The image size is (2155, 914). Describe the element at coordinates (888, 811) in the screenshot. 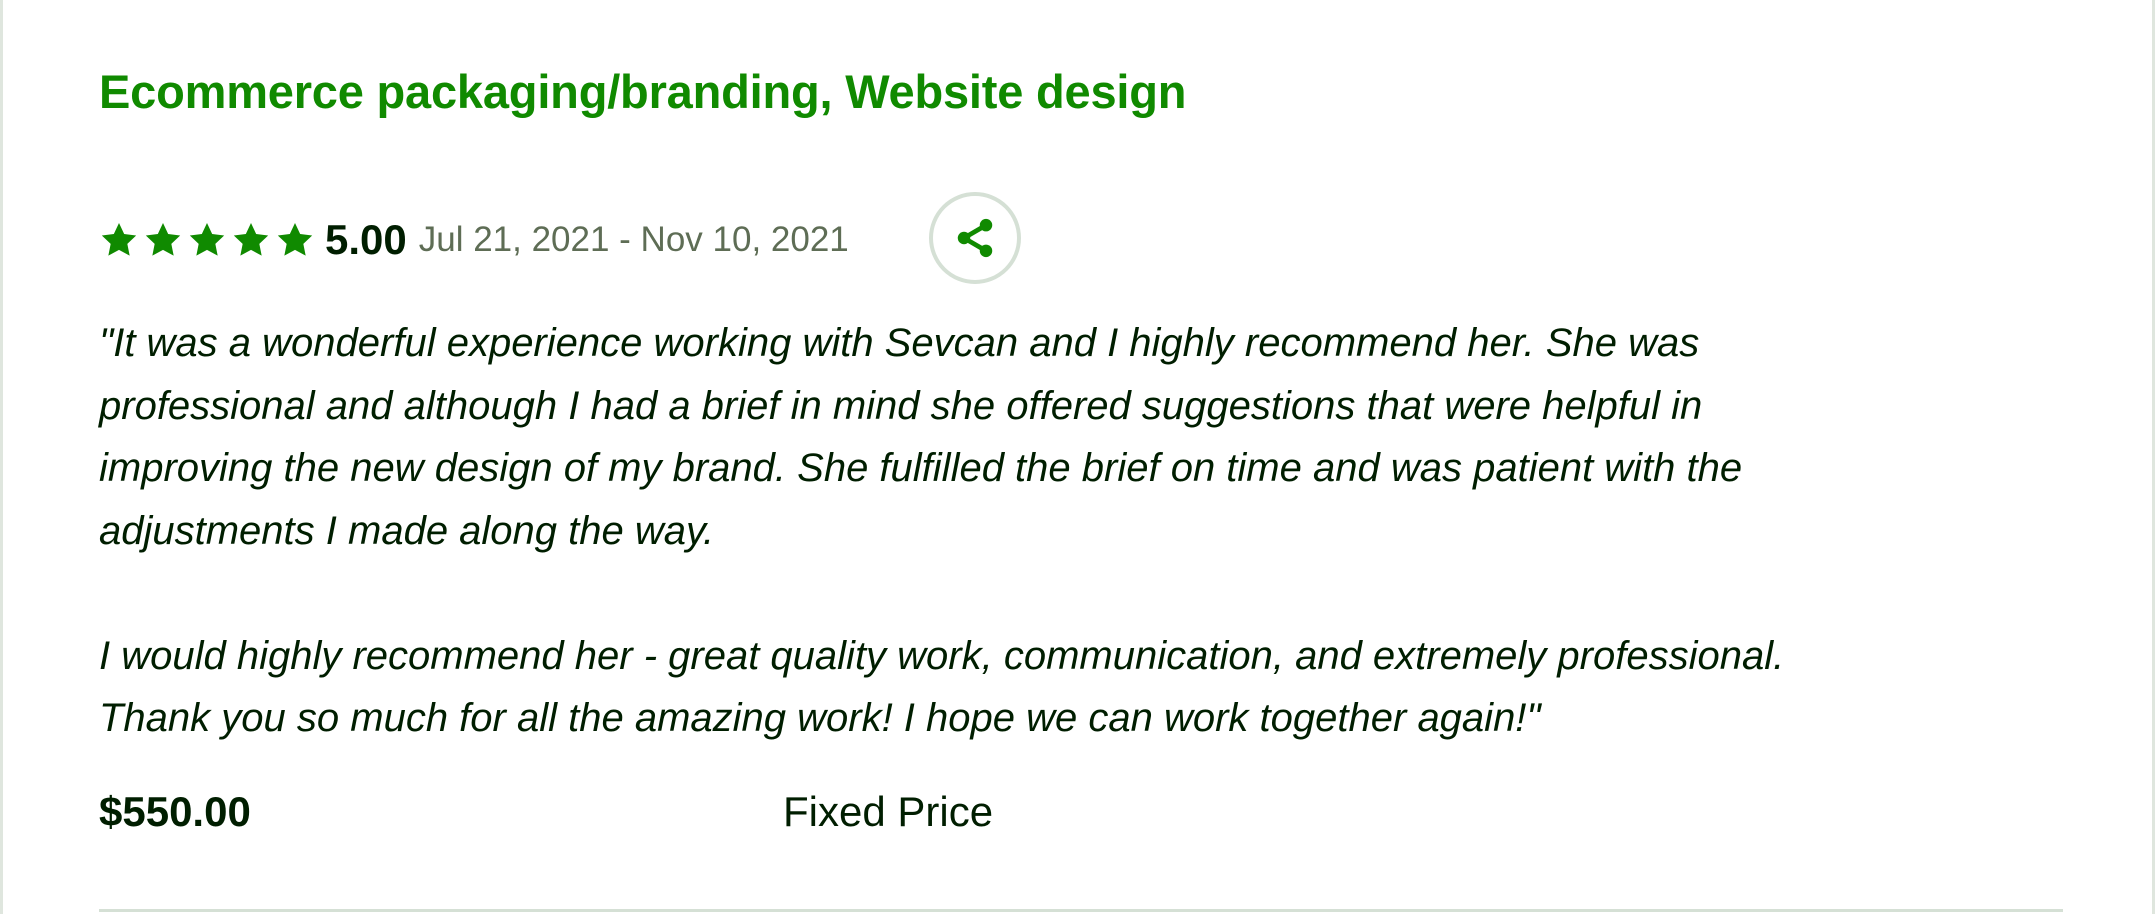

I see `price-type: Fixed Price` at that location.